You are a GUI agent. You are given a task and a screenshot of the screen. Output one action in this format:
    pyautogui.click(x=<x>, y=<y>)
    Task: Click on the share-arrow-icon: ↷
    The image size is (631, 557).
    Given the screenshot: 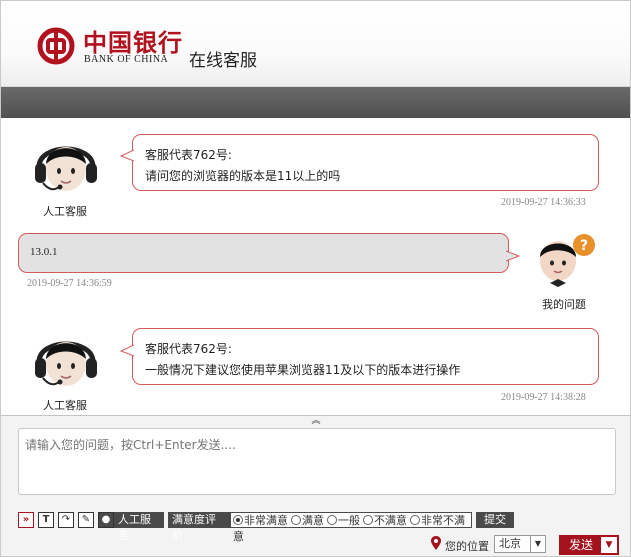 What is the action you would take?
    pyautogui.click(x=66, y=519)
    